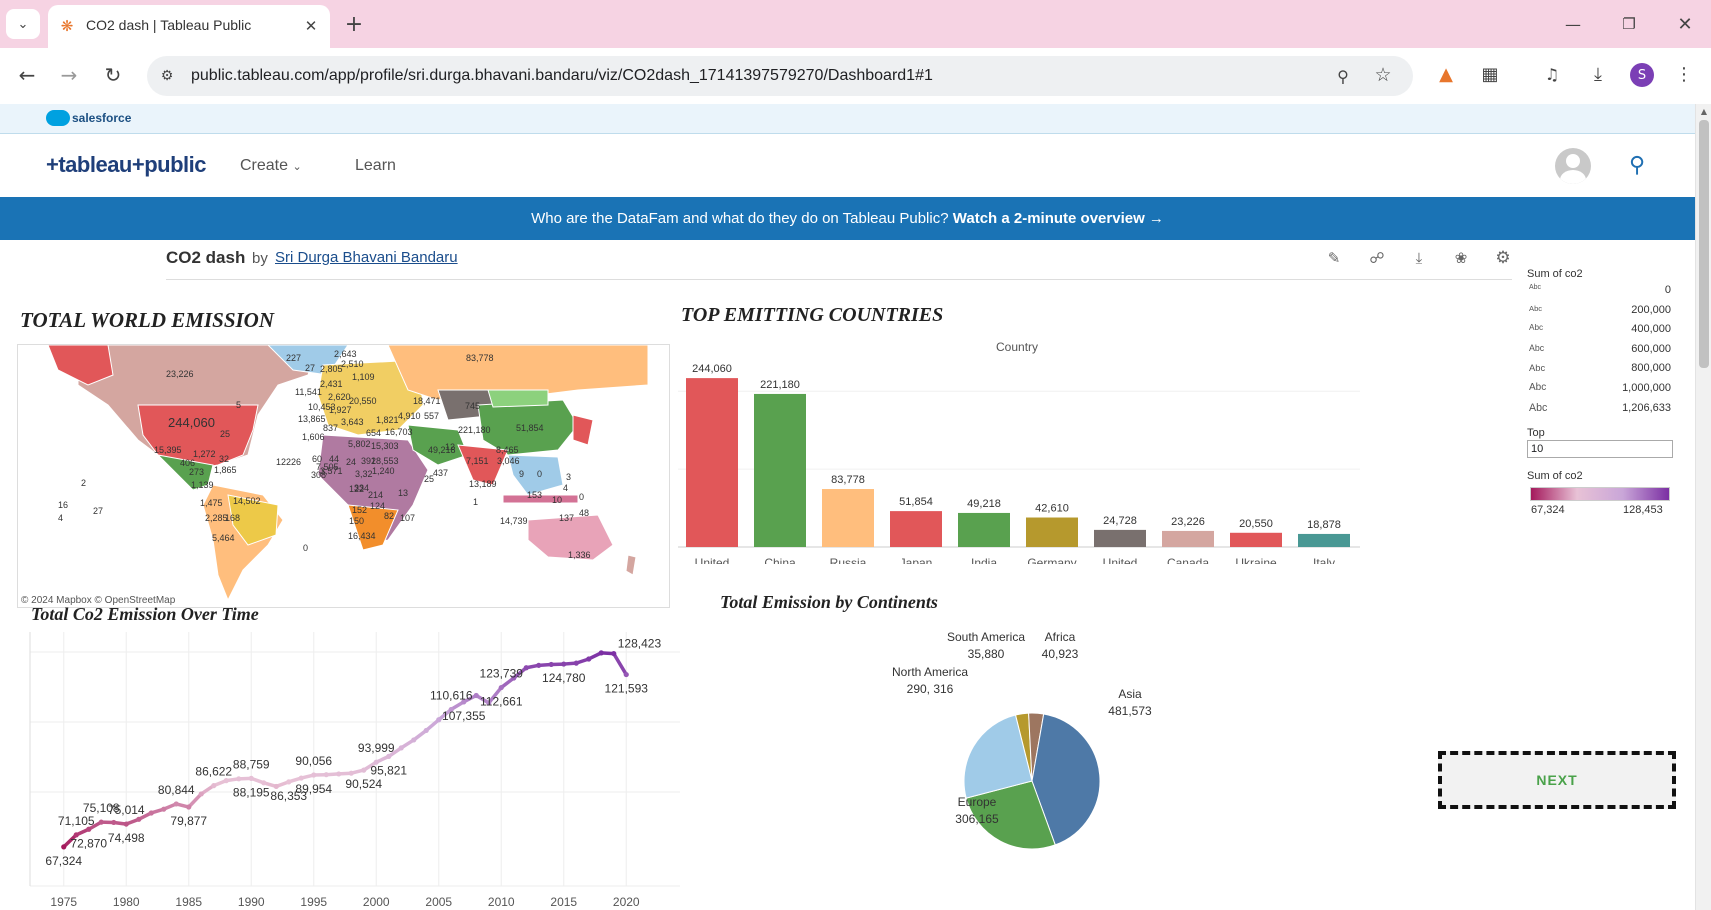 The height and width of the screenshot is (910, 1711). Describe the element at coordinates (1704, 244) in the screenshot. I see `scrollbar-thumb` at that location.